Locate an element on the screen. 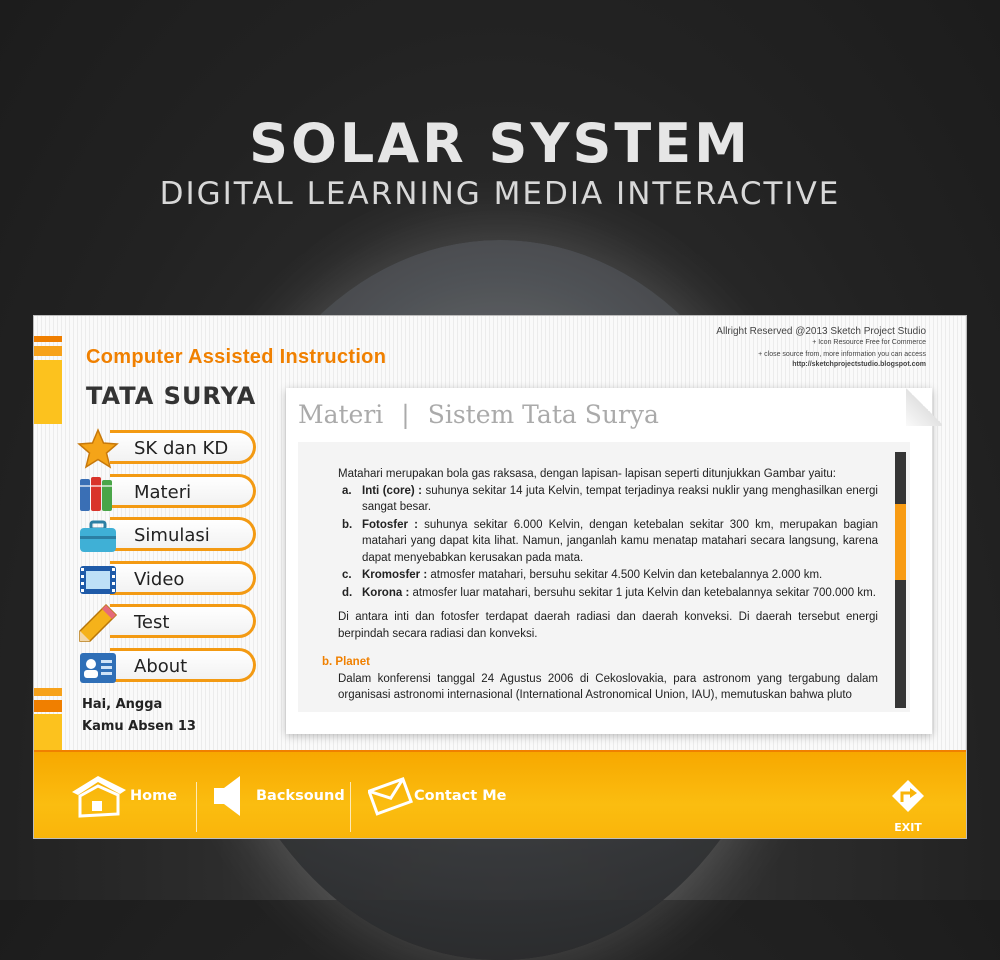 This screenshot has width=1000, height=960. page-fold is located at coordinates (924, 406).